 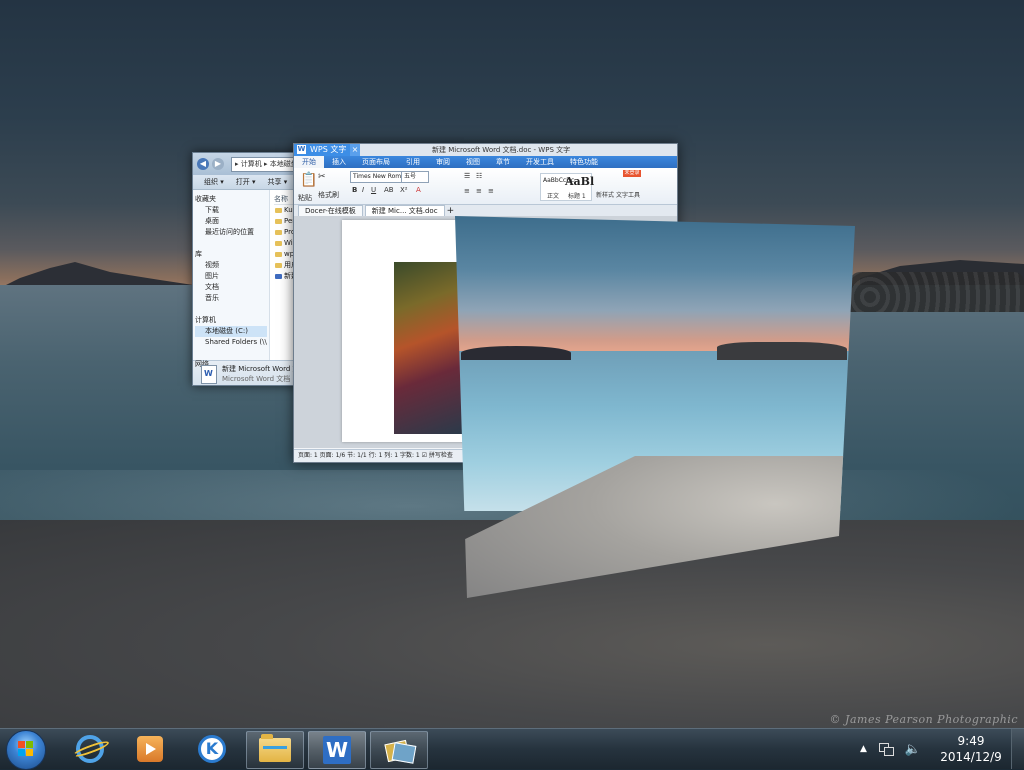 I want to click on share-button: 共享 ▾, so click(x=278, y=182).